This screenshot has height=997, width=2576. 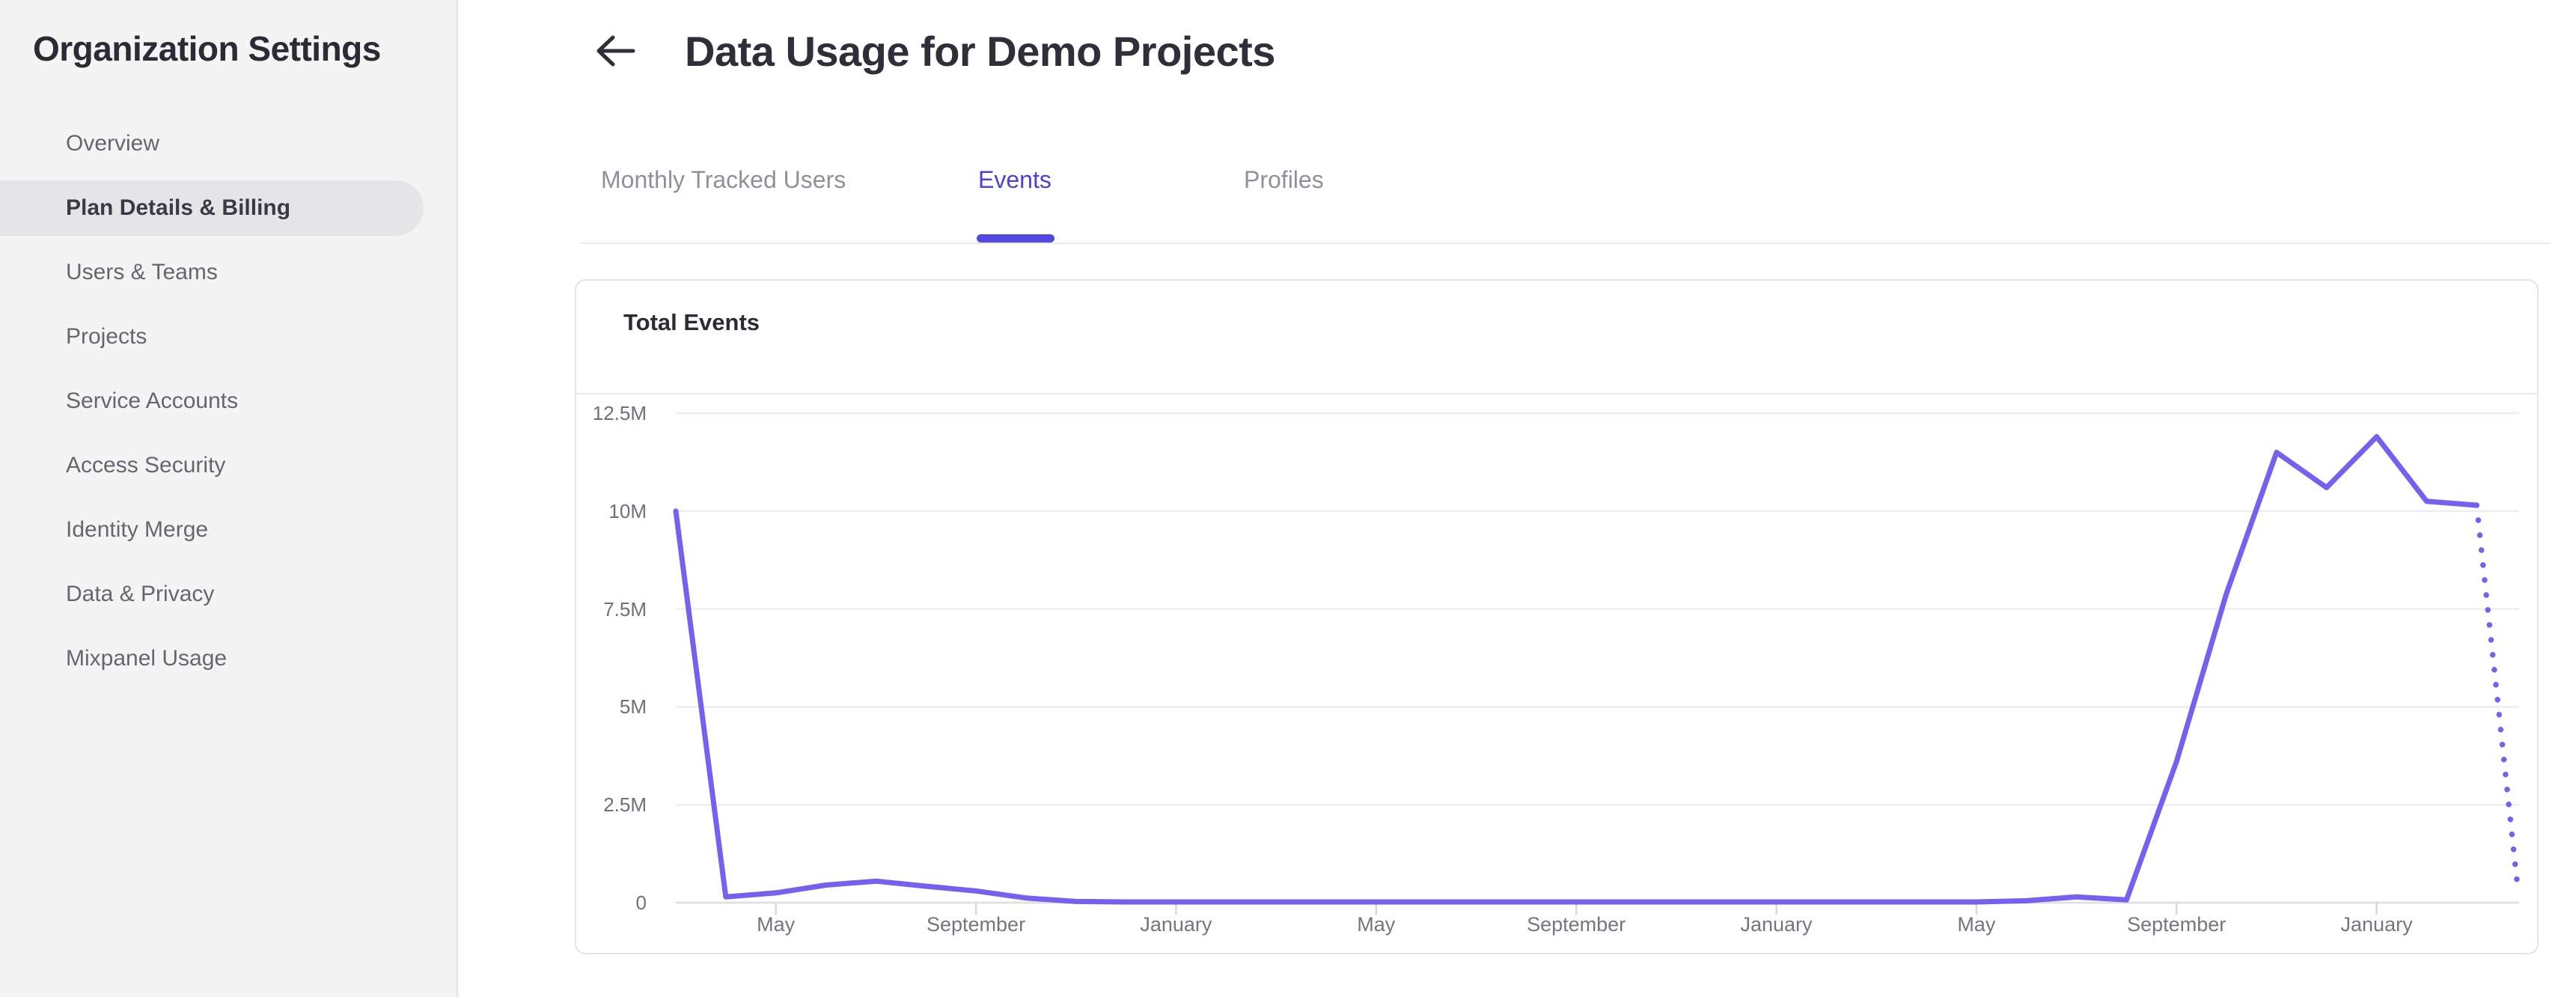 I want to click on sidebar-item-overview: Overview, so click(x=212, y=143).